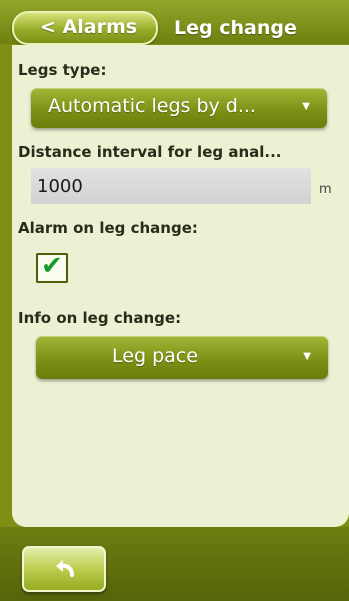 The width and height of the screenshot is (349, 601). I want to click on title-bar: < Alarms Leg change, so click(174, 22).